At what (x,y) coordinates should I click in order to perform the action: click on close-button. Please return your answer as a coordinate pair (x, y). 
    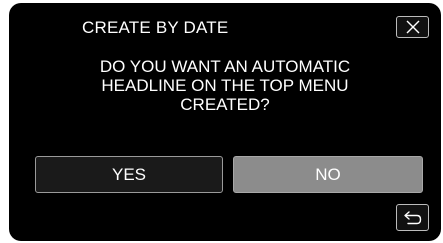
    Looking at the image, I should click on (412, 27).